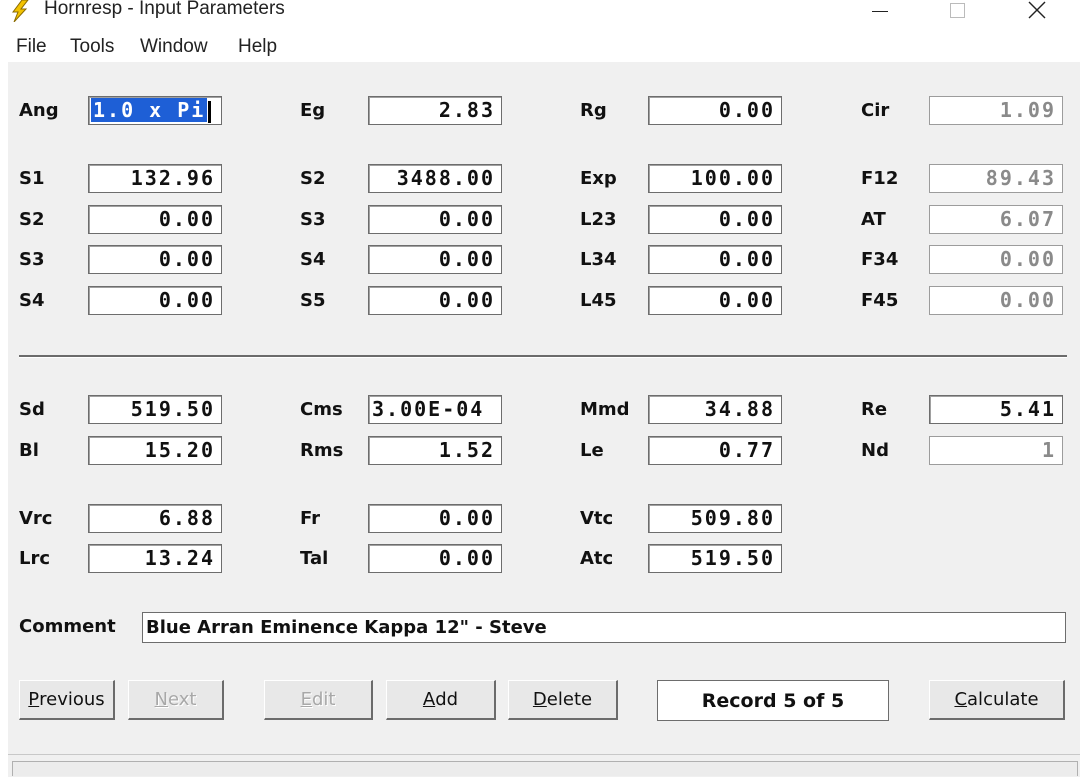 The width and height of the screenshot is (1080, 777). What do you see at coordinates (715, 110) in the screenshot?
I see `field-rg: 0.00` at bounding box center [715, 110].